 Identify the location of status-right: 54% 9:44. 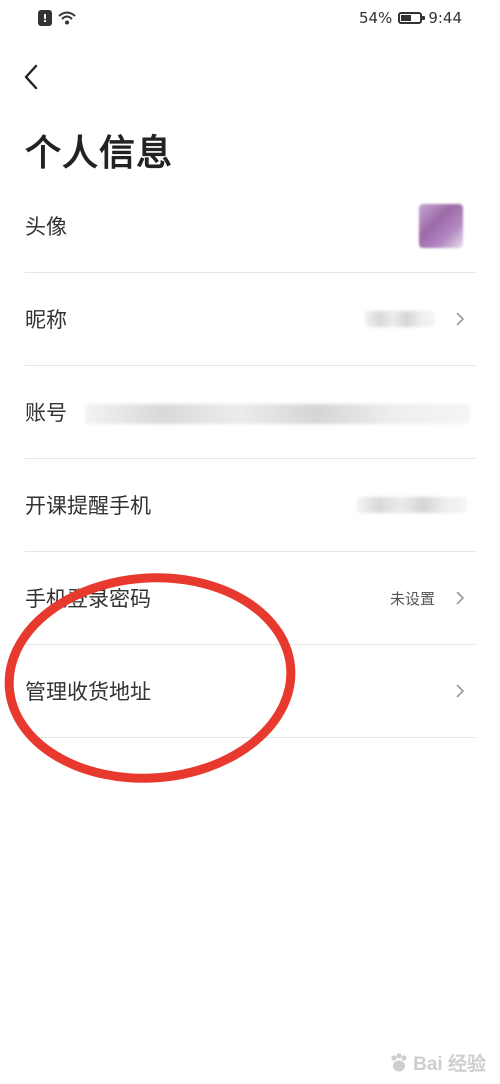
(410, 18).